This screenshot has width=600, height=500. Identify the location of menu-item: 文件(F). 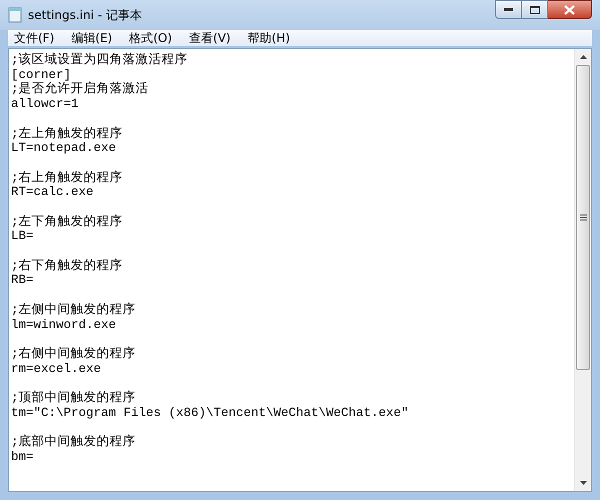
(34, 38).